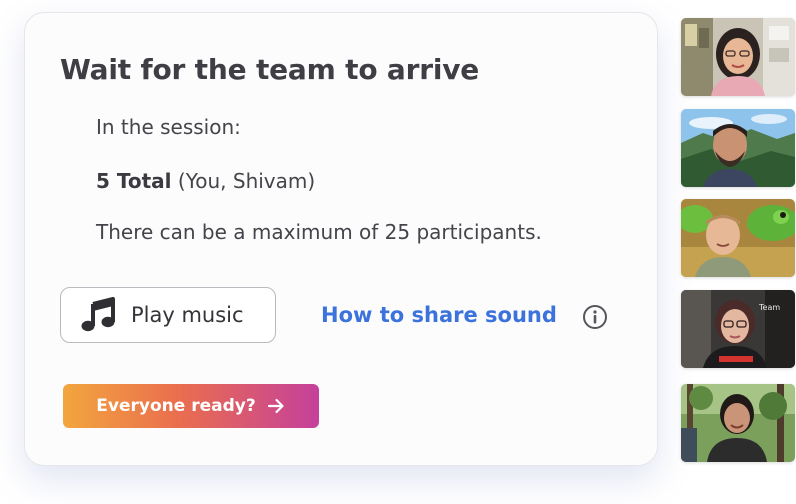 The width and height of the screenshot is (796, 504). I want to click on participant-video-strip: Team, so click(738, 252).